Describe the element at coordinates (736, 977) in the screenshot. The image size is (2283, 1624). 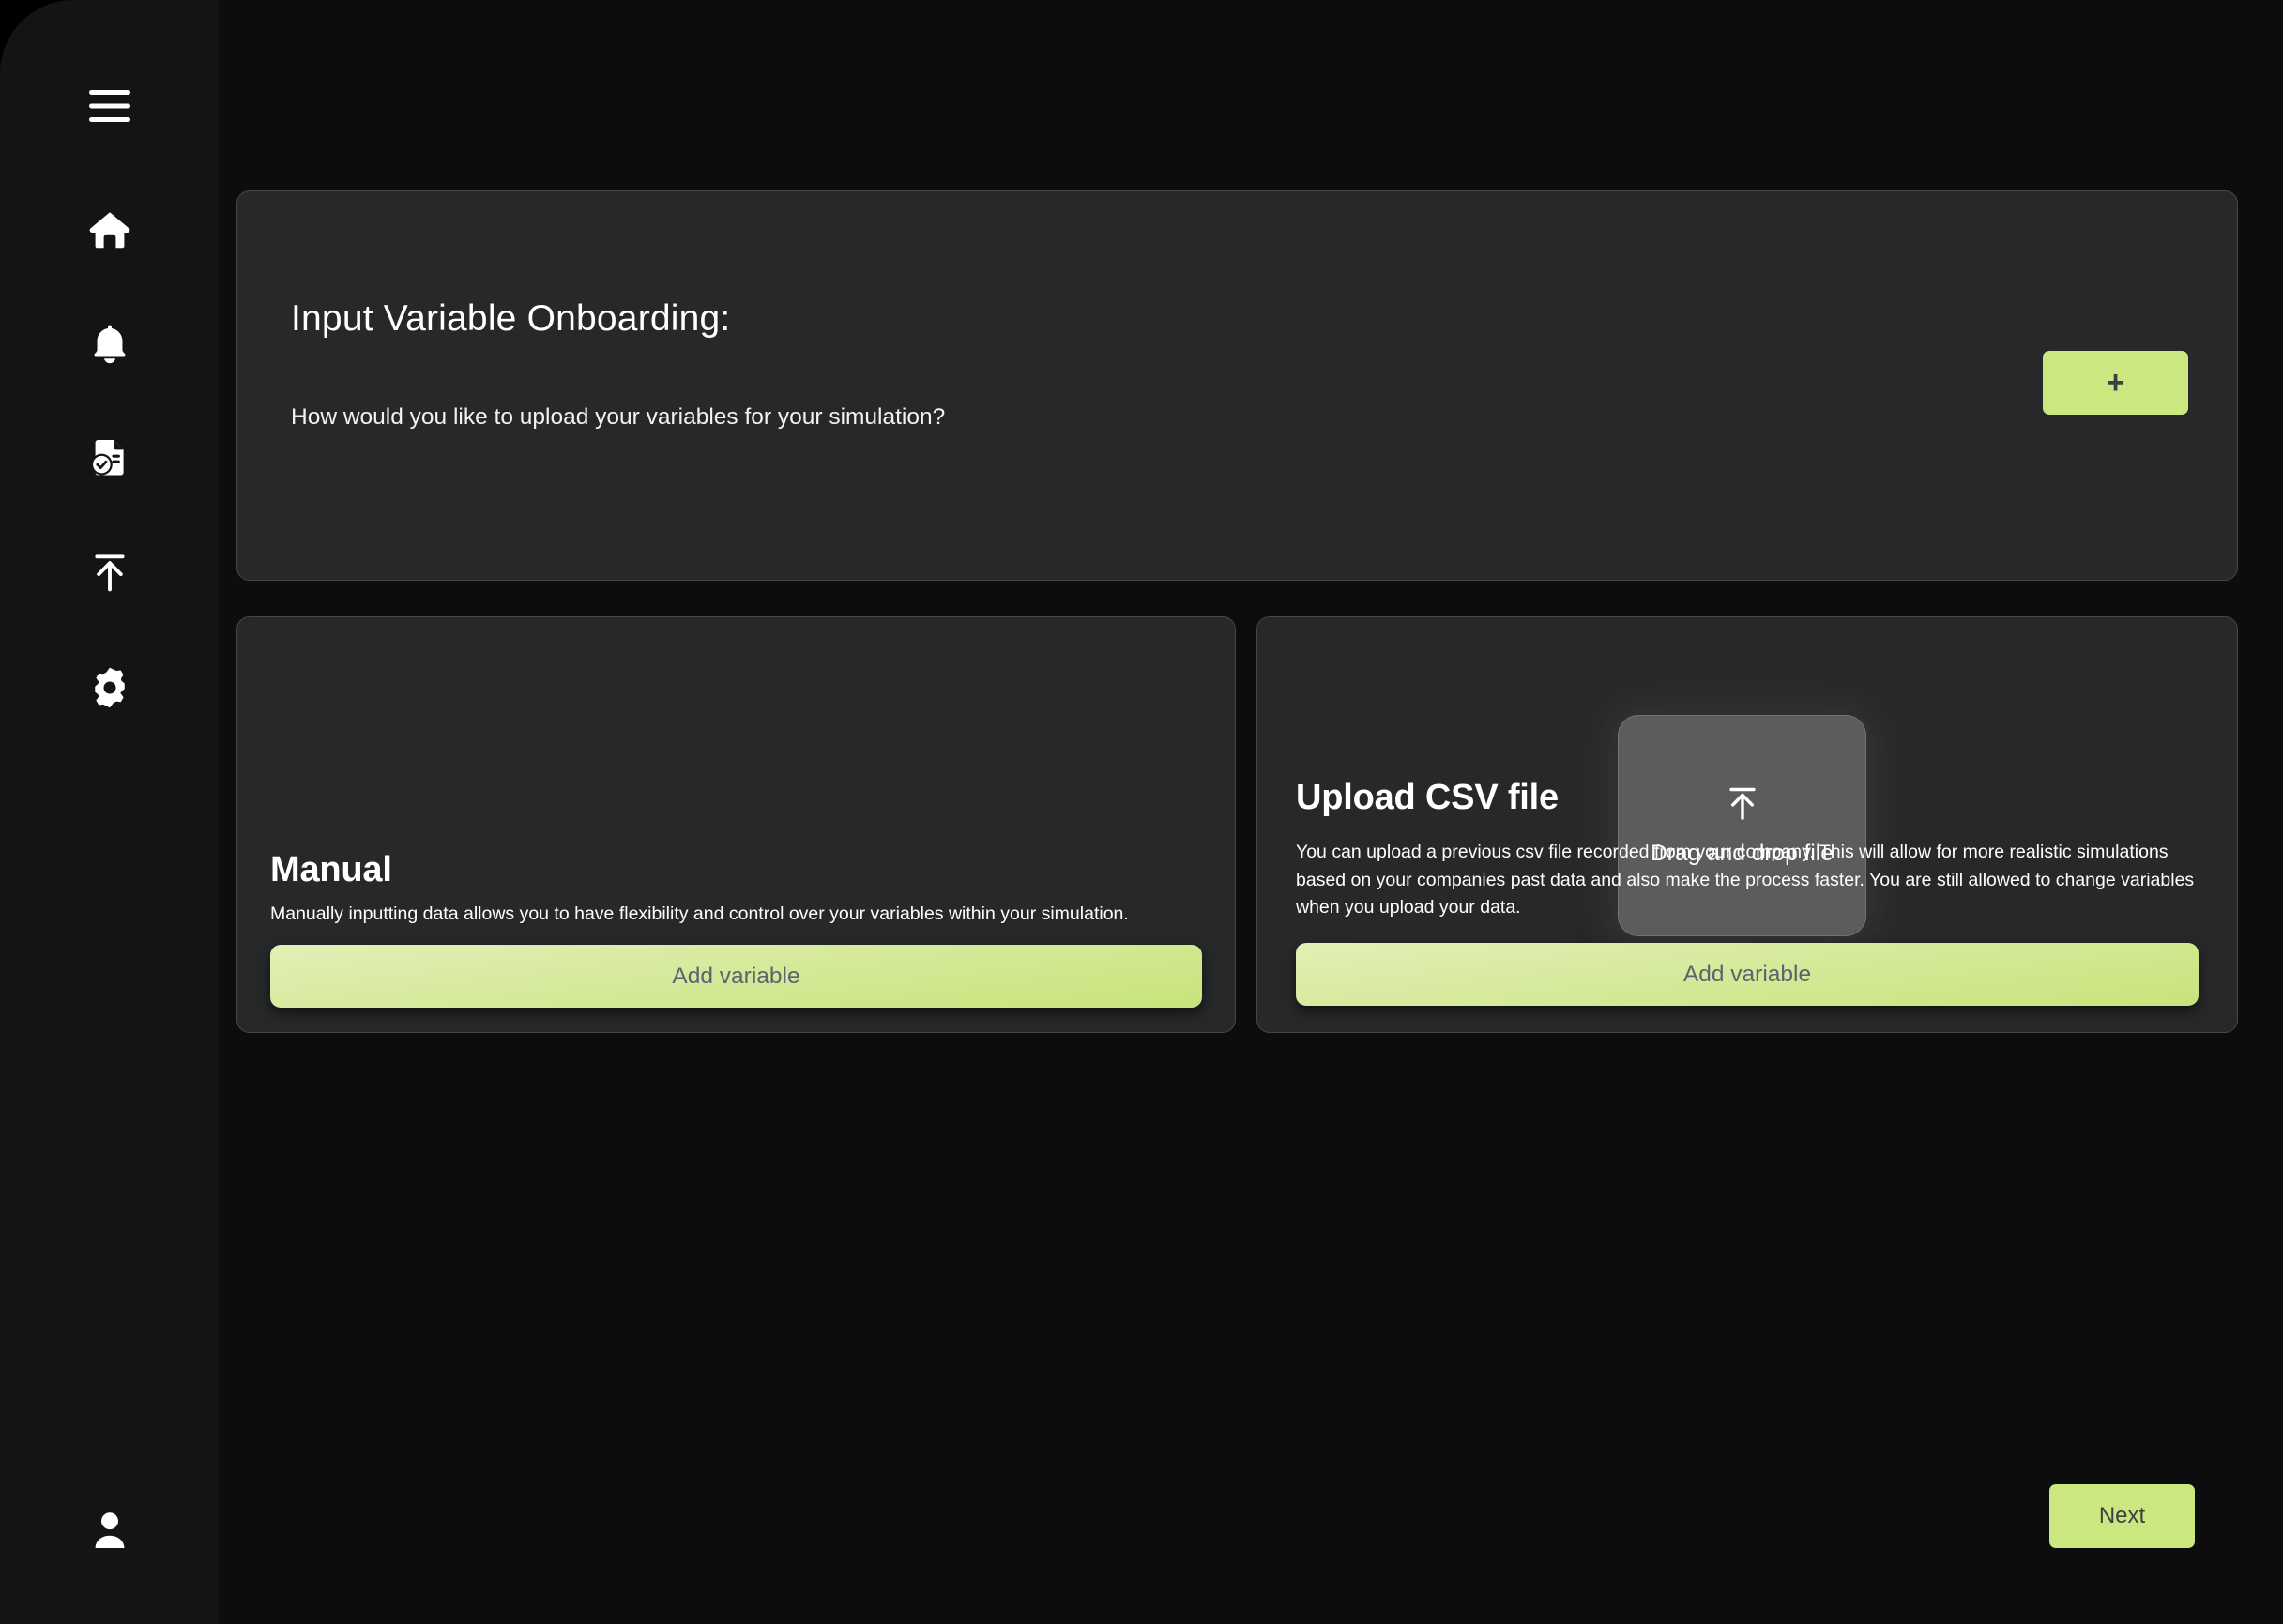
I see `manual-add-variable-button: Add variable` at that location.